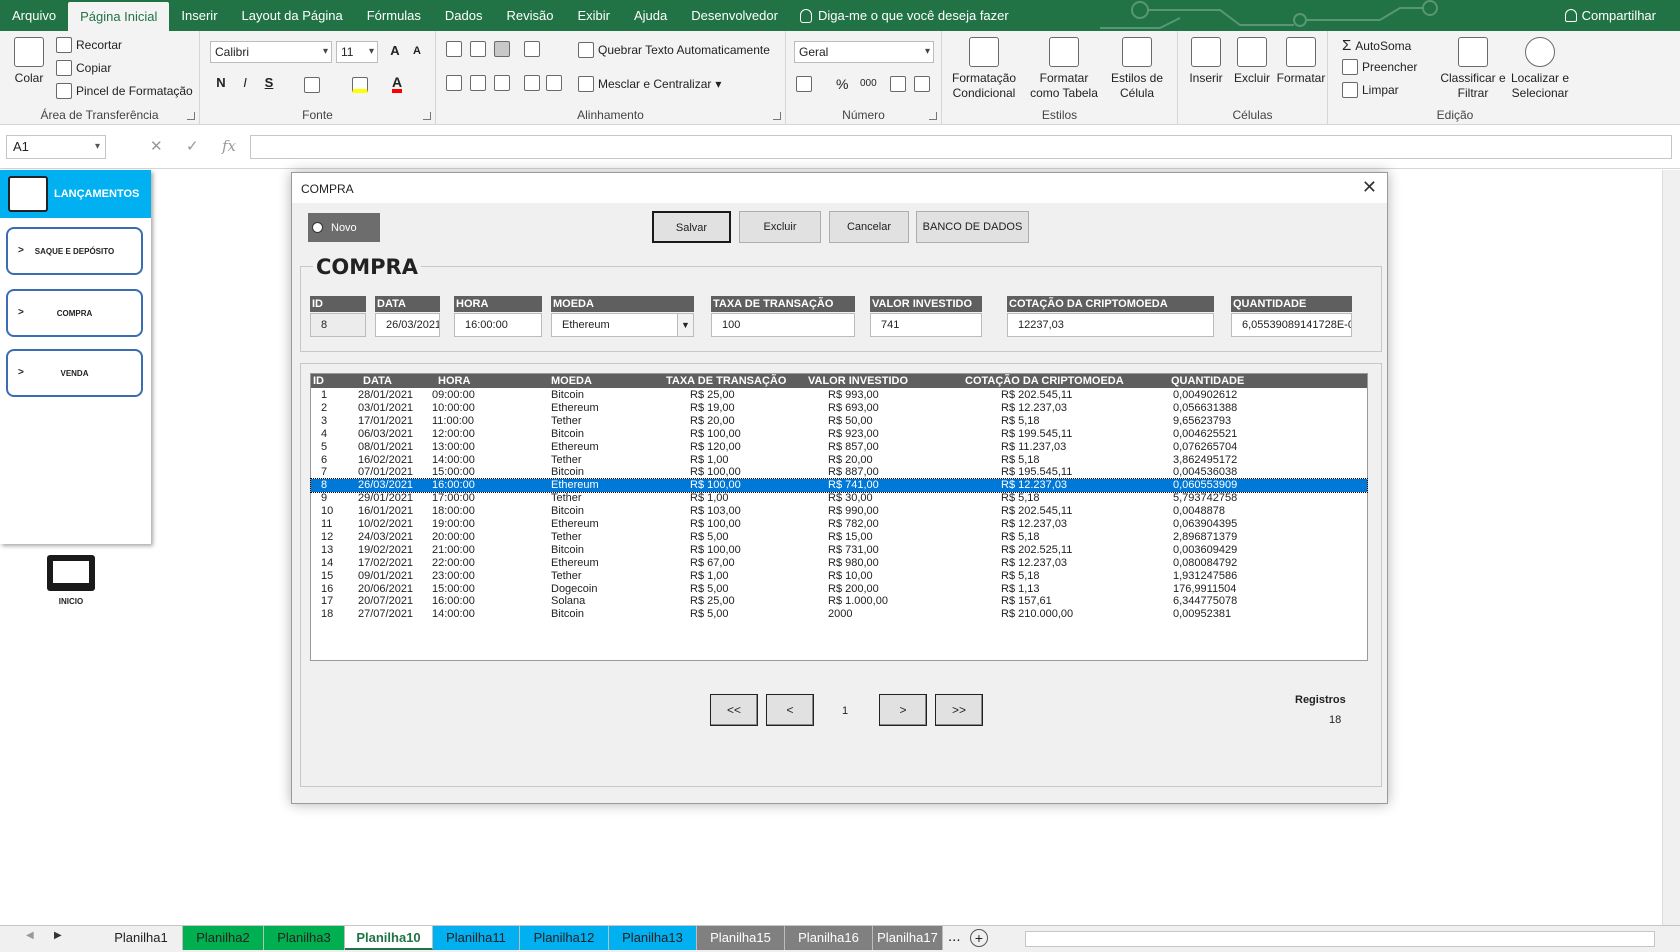 The height and width of the screenshot is (952, 1680). I want to click on borders-icon, so click(312, 85).